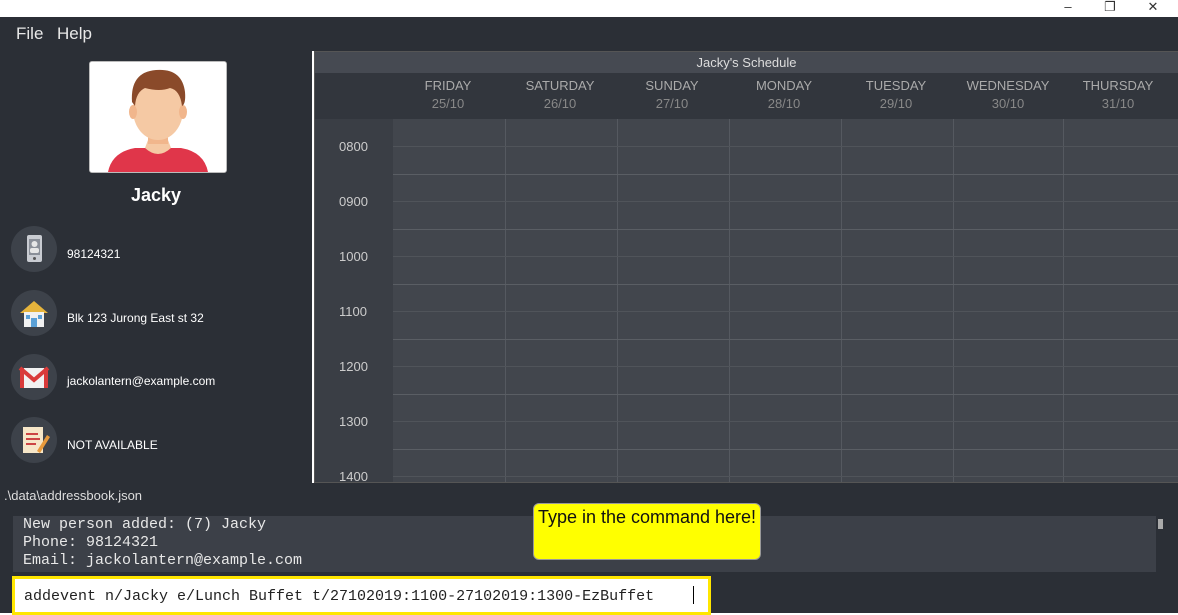 Image resolution: width=1178 pixels, height=615 pixels. What do you see at coordinates (896, 94) in the screenshot?
I see `day-header: TUESDAY 29/10` at bounding box center [896, 94].